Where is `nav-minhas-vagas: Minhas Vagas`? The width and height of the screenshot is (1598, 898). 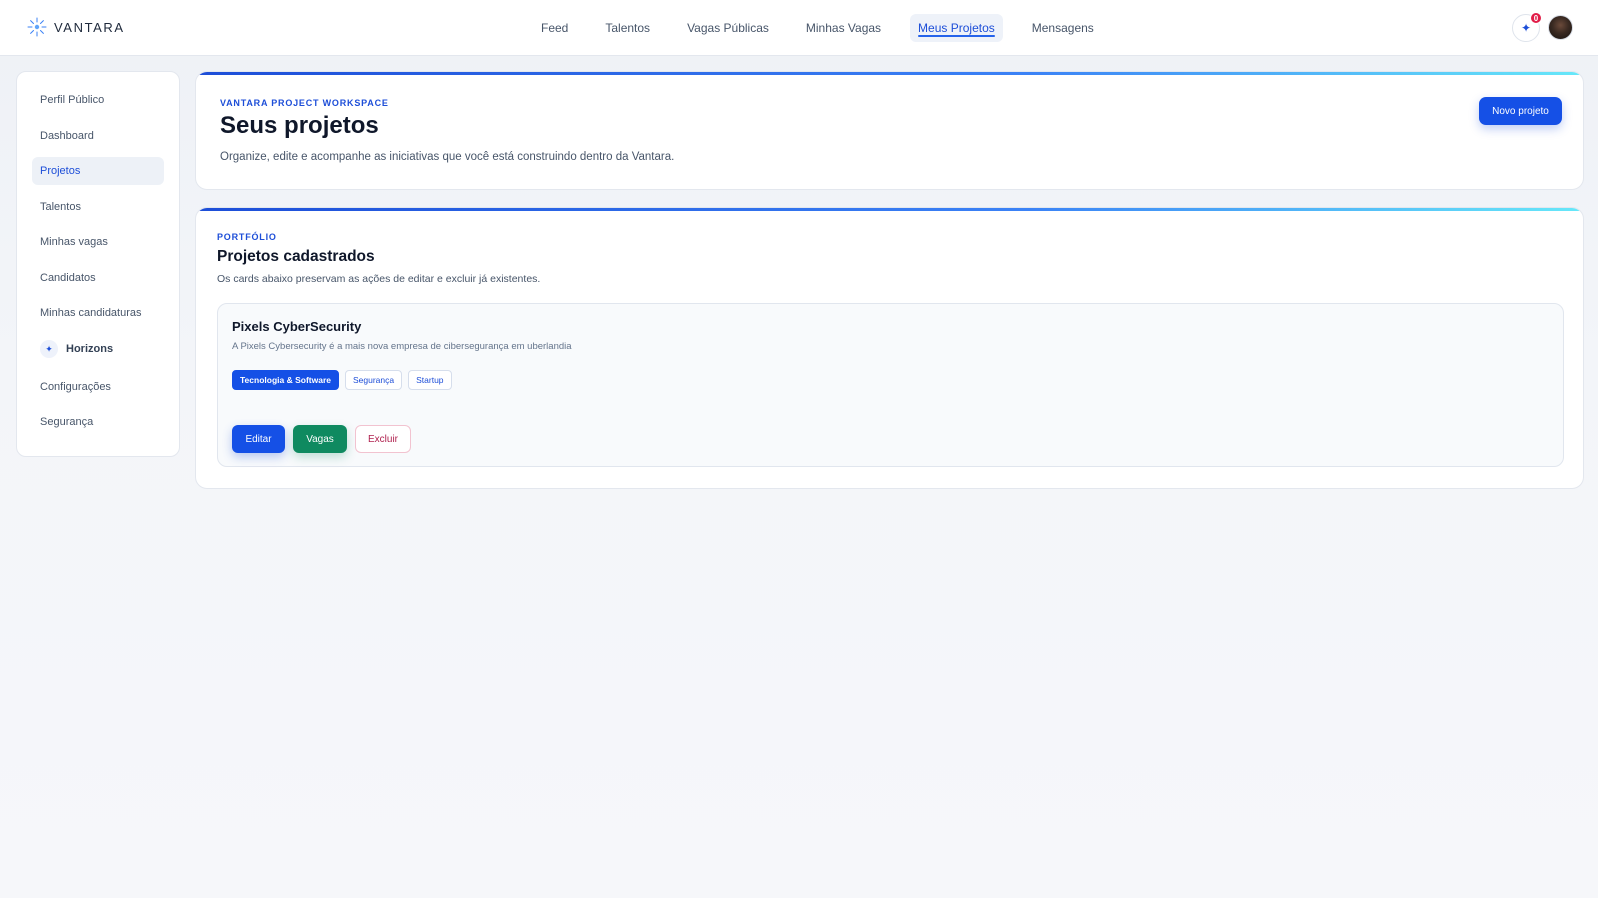 nav-minhas-vagas: Minhas Vagas is located at coordinates (843, 28).